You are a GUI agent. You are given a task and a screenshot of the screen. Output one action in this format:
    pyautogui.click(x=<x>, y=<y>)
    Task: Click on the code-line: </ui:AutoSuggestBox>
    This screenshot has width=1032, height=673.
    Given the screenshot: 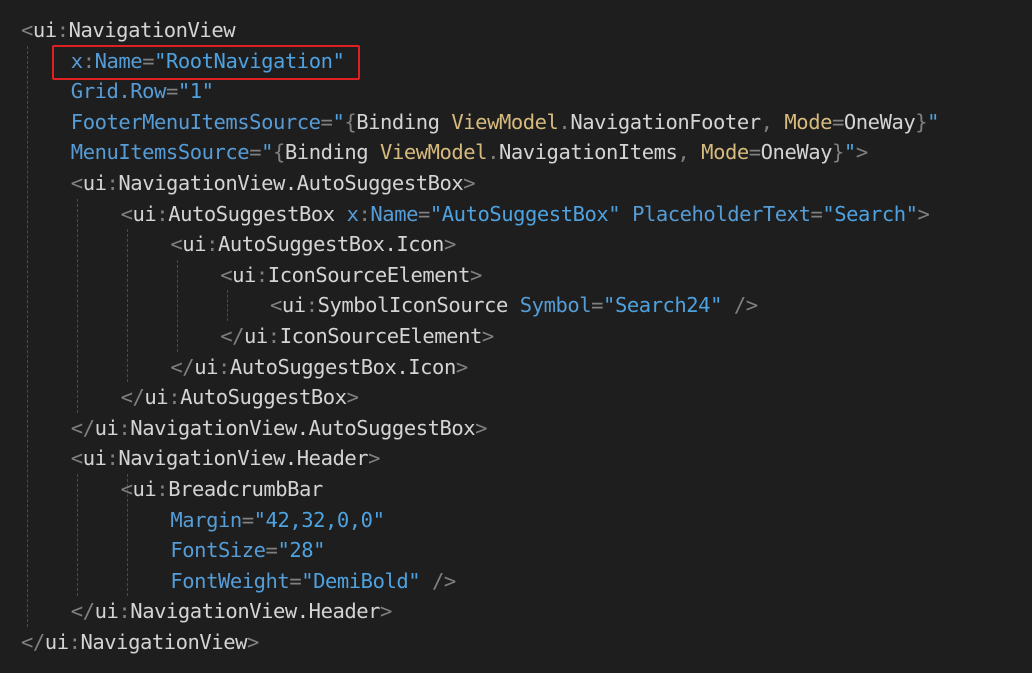 What is the action you would take?
    pyautogui.click(x=240, y=397)
    